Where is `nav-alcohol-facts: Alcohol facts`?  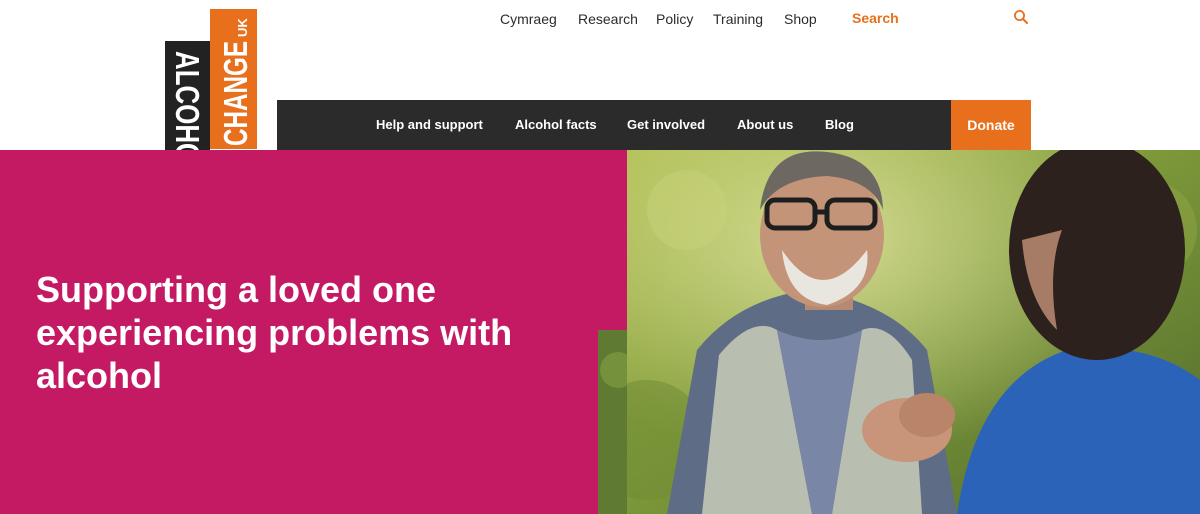 nav-alcohol-facts: Alcohol facts is located at coordinates (556, 124).